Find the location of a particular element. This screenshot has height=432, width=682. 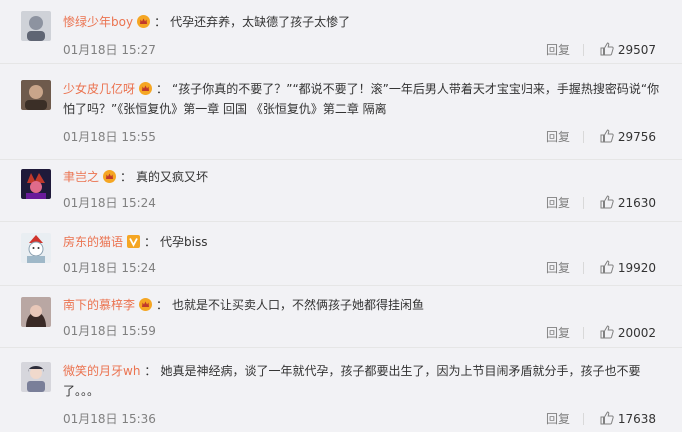

like-button: 17638 is located at coordinates (628, 419).